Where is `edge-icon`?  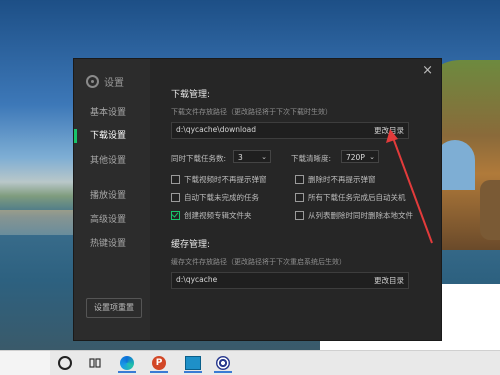
edge-icon is located at coordinates (127, 363).